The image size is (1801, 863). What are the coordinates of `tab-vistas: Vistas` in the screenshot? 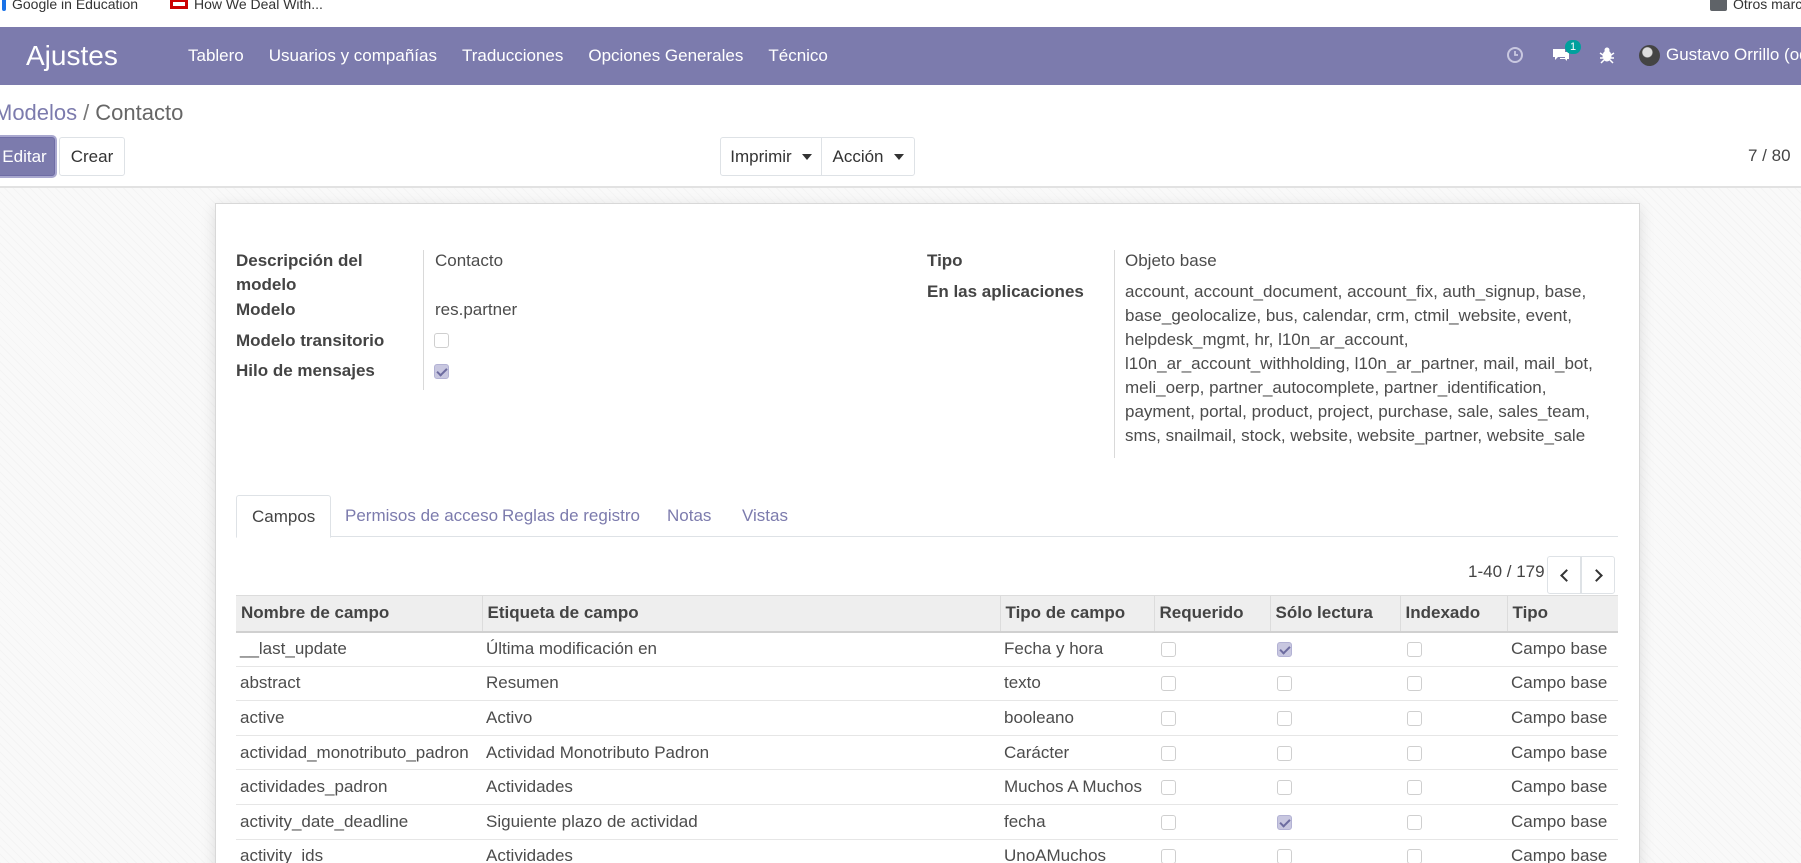 It's located at (765, 516).